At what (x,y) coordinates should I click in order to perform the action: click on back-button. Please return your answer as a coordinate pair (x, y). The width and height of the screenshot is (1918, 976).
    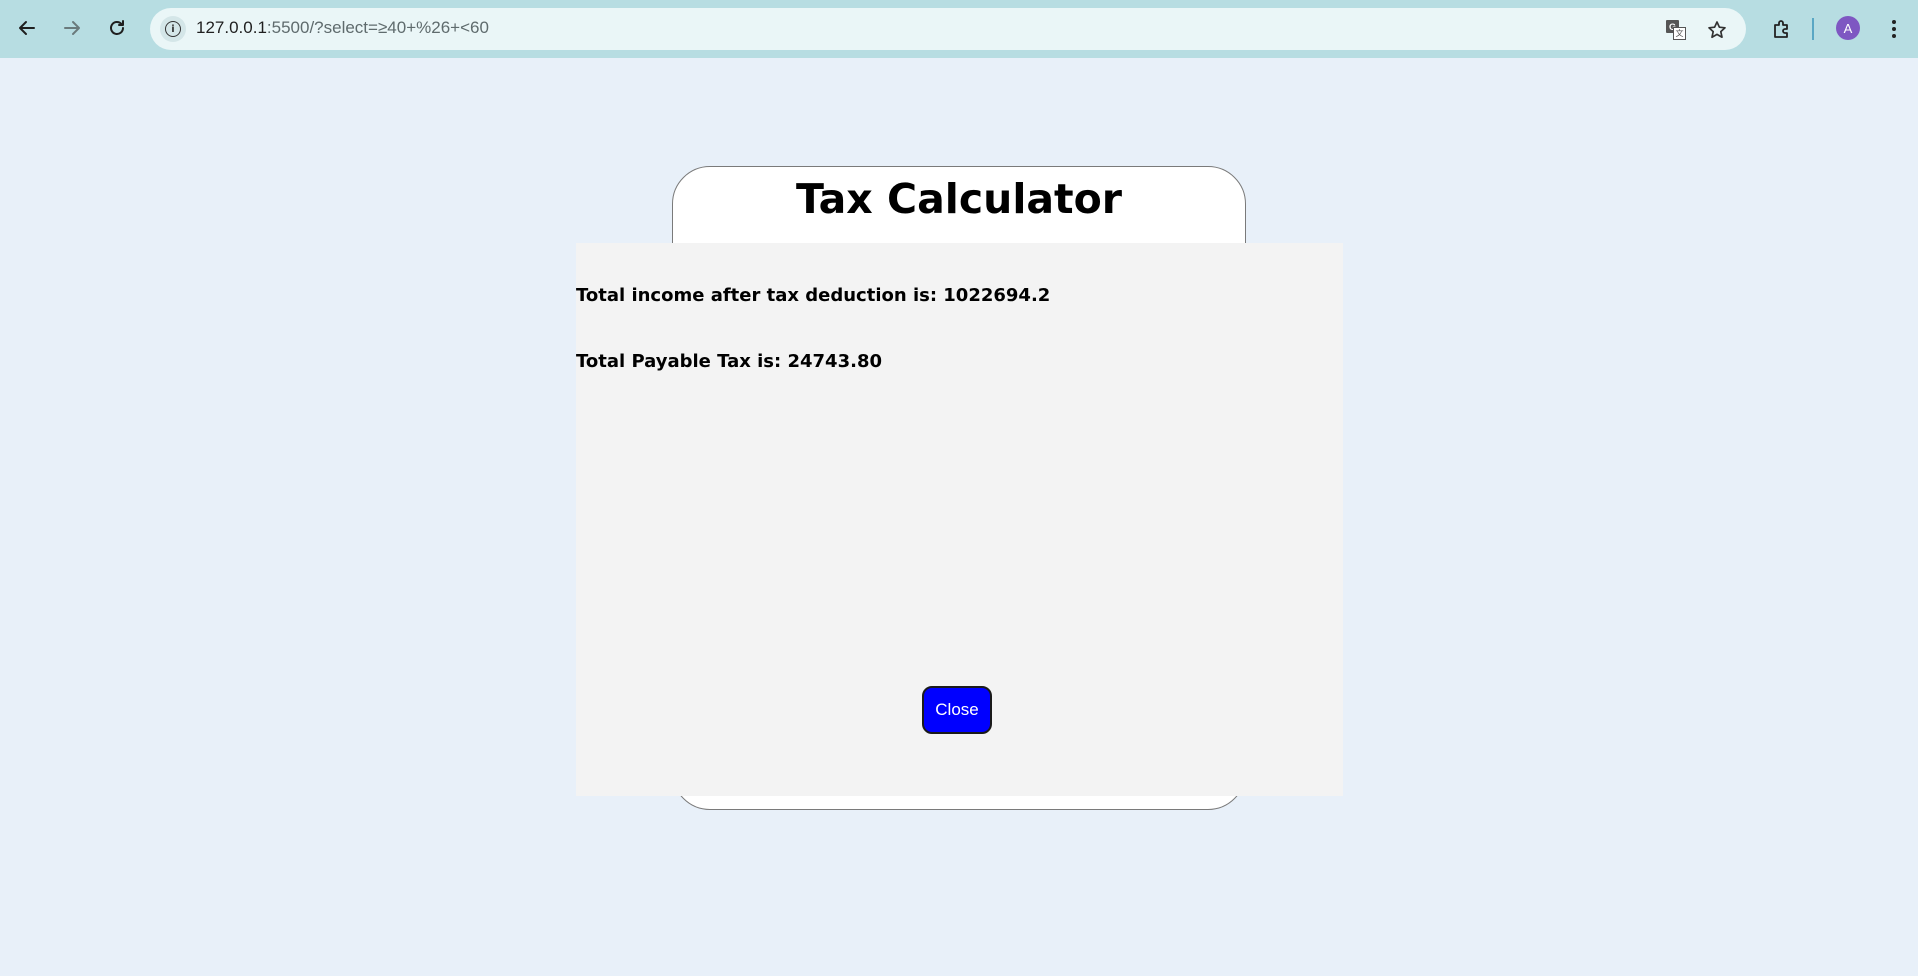
    Looking at the image, I should click on (27, 28).